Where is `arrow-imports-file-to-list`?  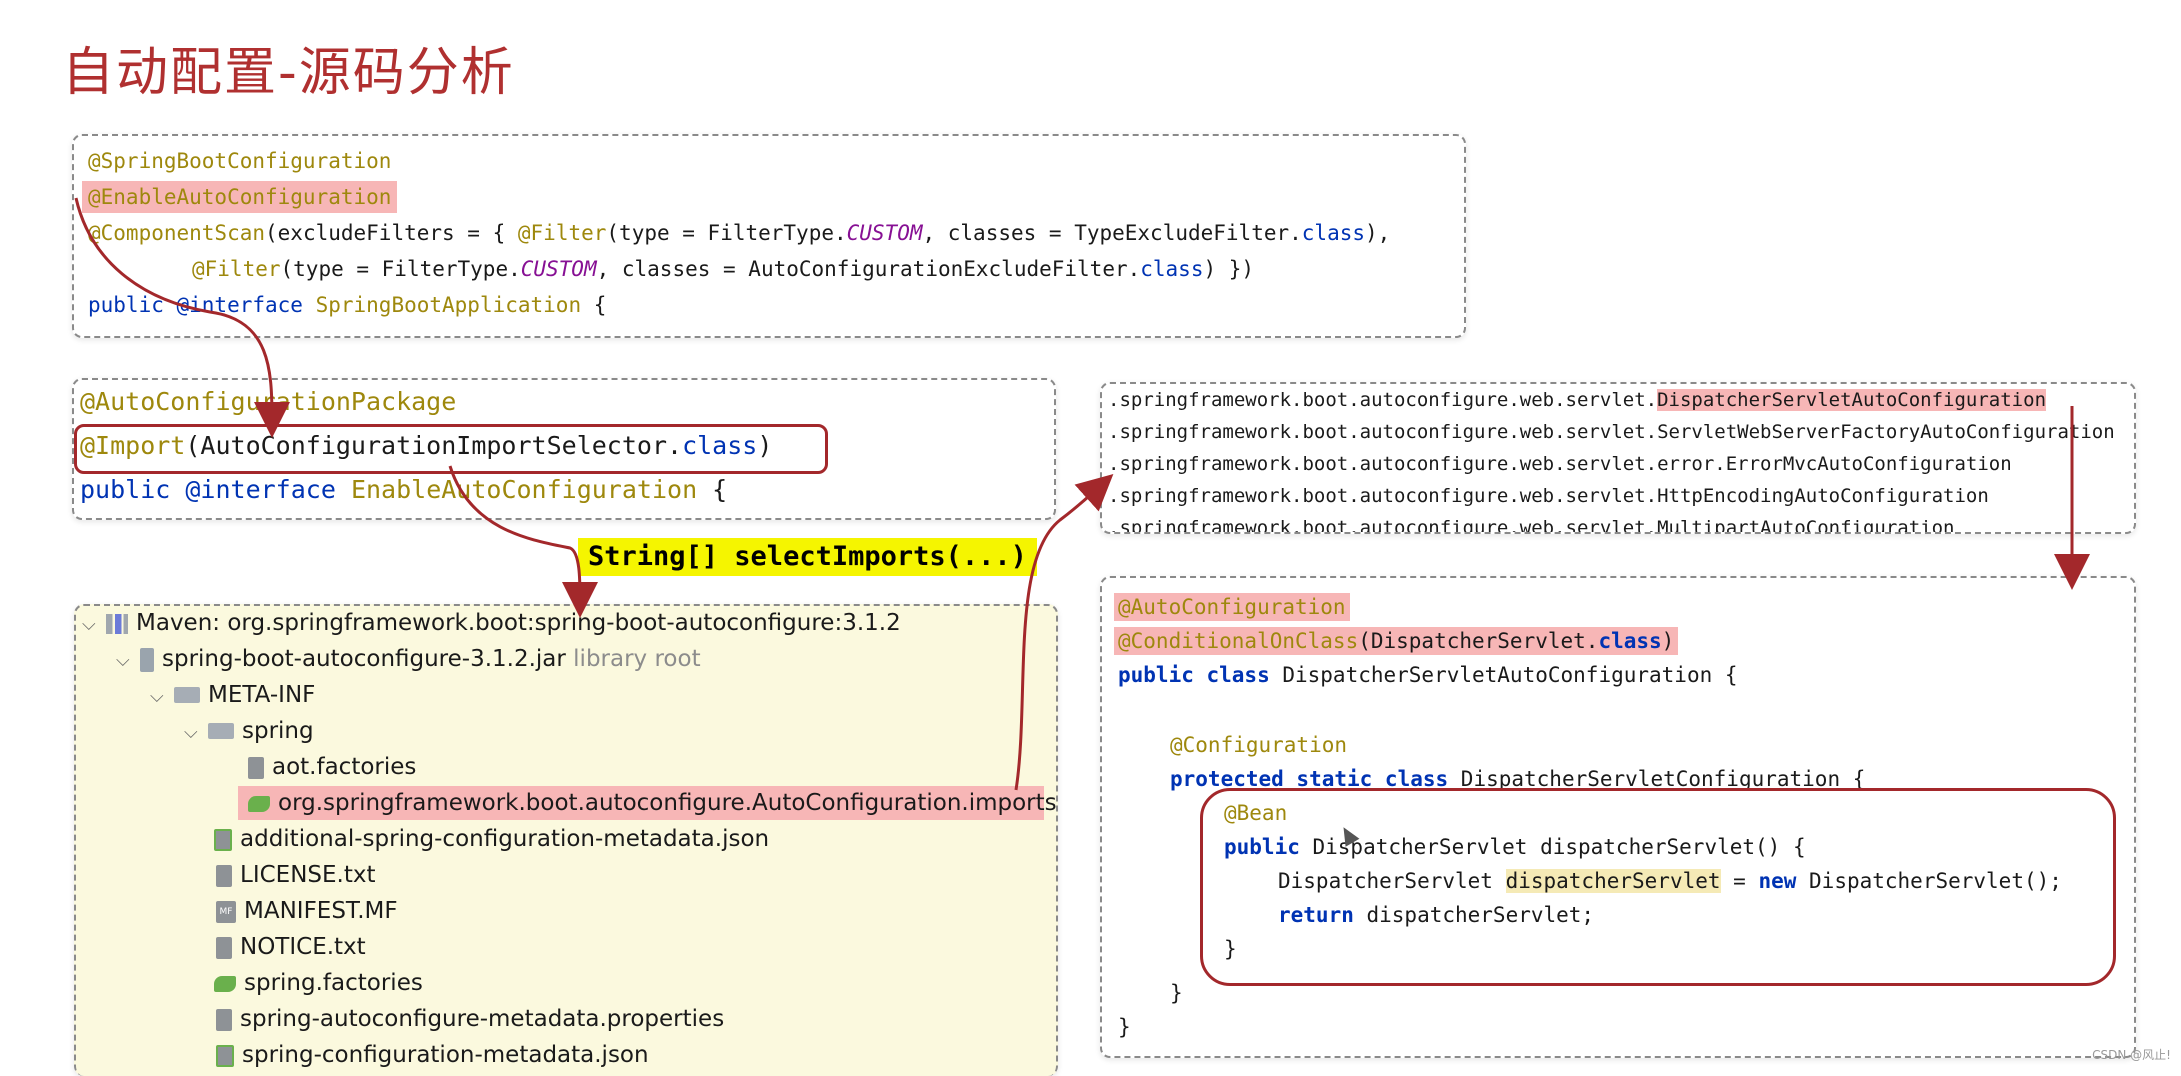 arrow-imports-file-to-list is located at coordinates (1064, 632).